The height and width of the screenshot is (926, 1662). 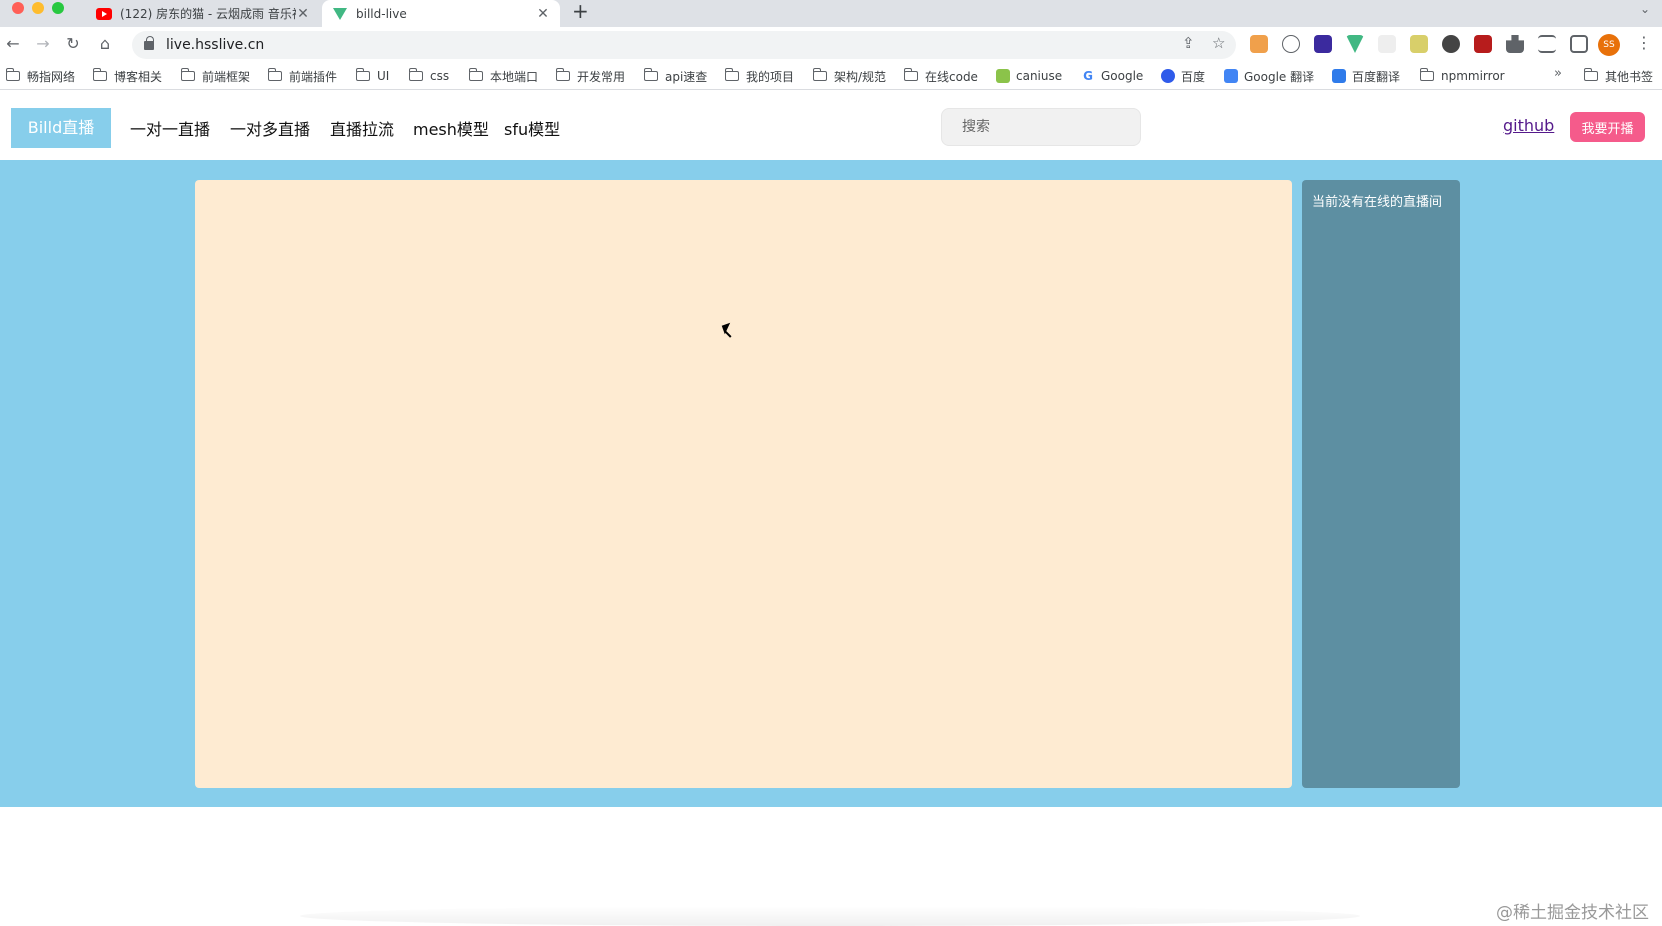 What do you see at coordinates (215, 45) in the screenshot?
I see `address-url: live.hsslive.cn` at bounding box center [215, 45].